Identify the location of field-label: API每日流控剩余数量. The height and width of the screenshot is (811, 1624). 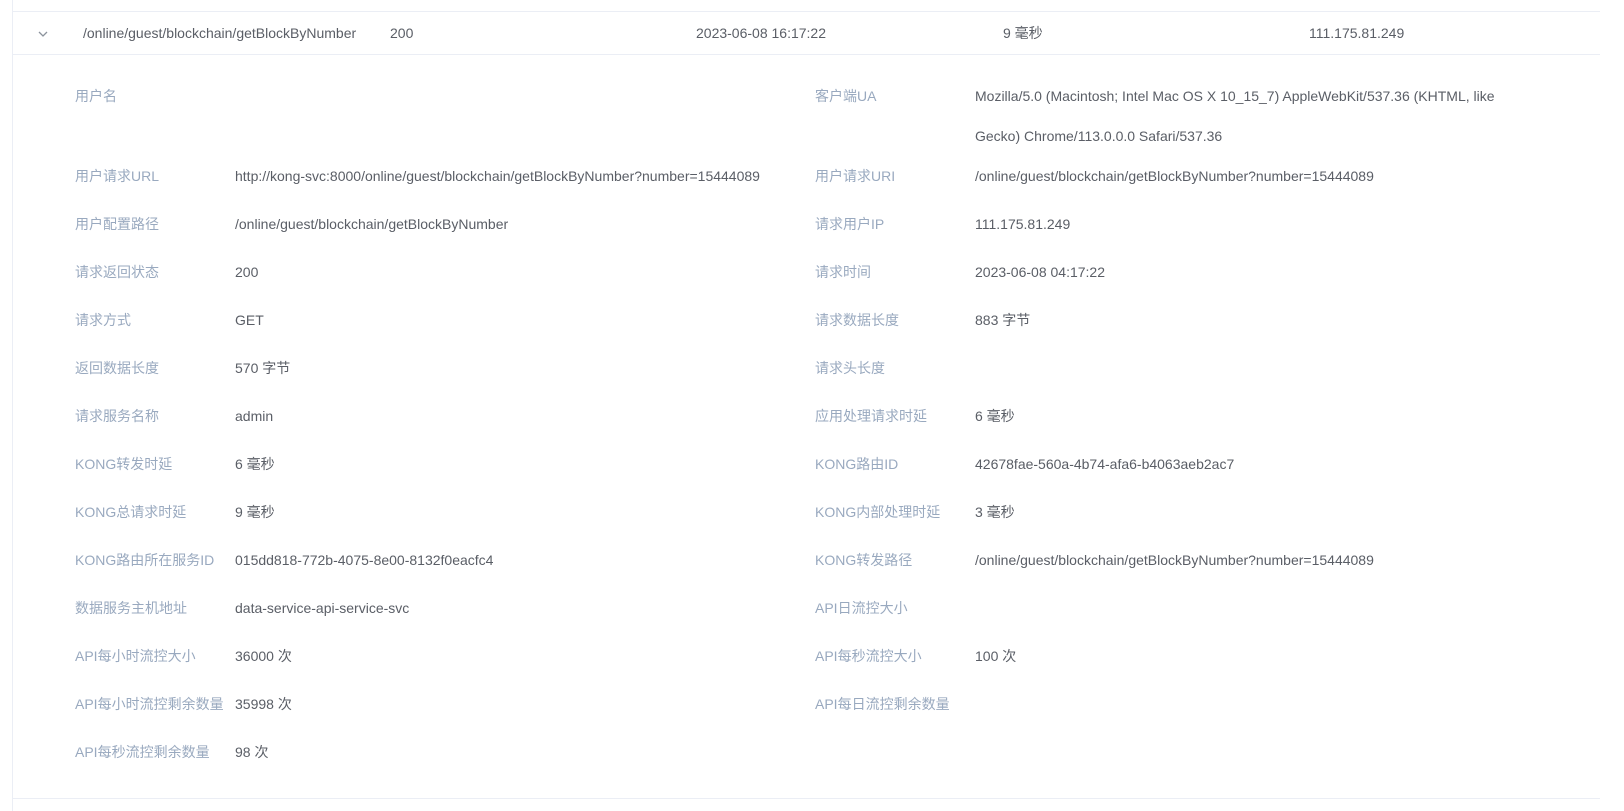
(882, 704).